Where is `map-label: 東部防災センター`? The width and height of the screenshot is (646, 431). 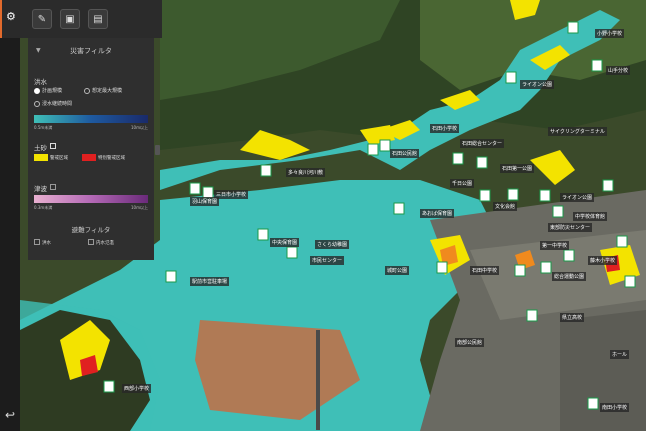 map-label: 東部防災センター is located at coordinates (570, 227).